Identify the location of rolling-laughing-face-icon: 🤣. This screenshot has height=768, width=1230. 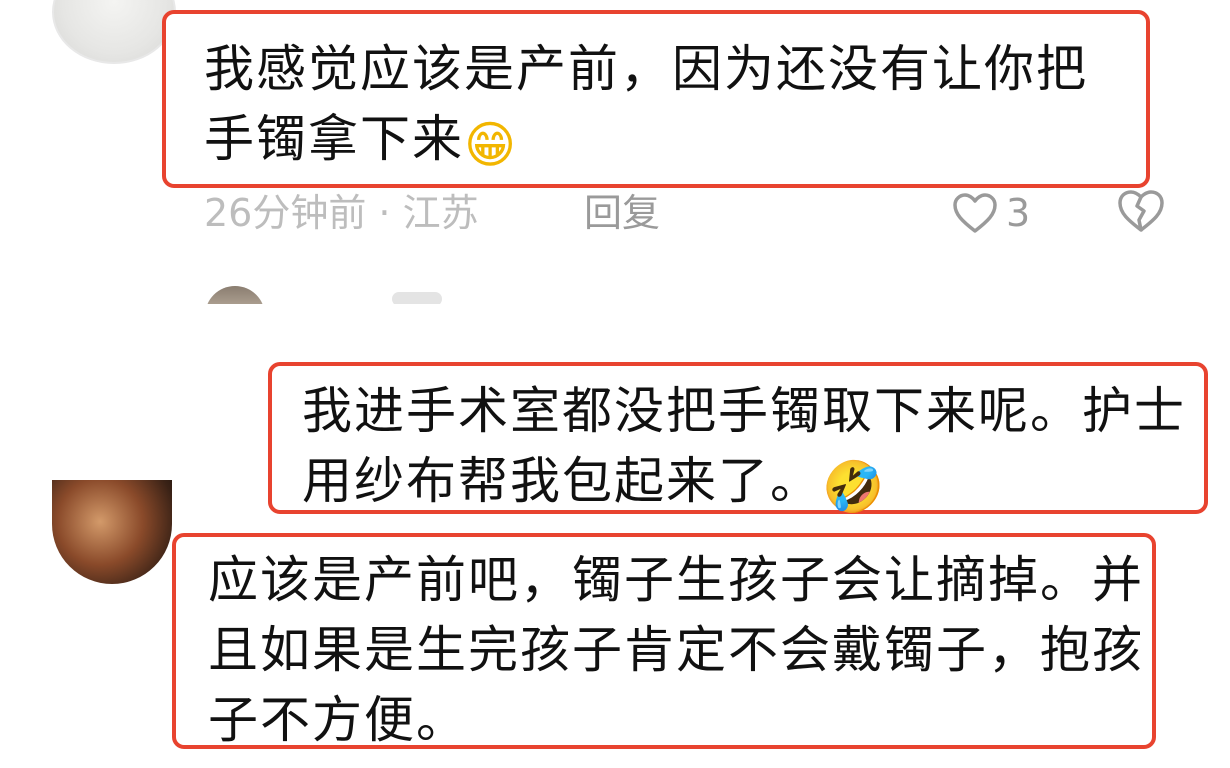
(854, 487).